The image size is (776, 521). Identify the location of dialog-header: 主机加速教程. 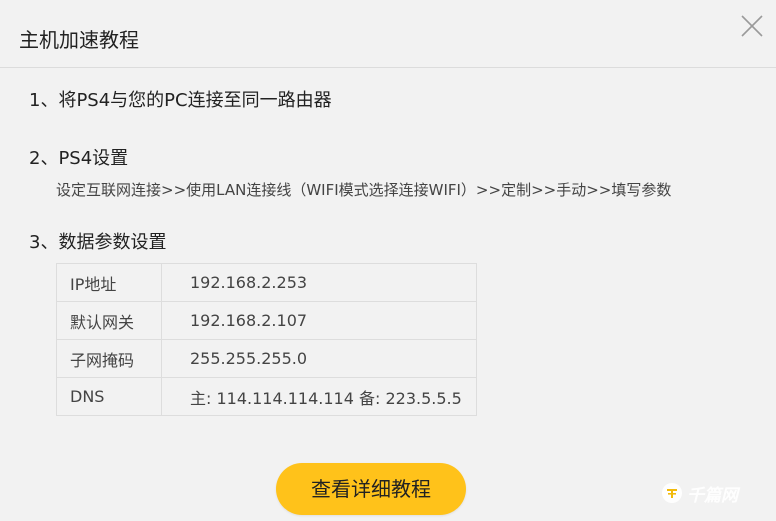
(388, 34).